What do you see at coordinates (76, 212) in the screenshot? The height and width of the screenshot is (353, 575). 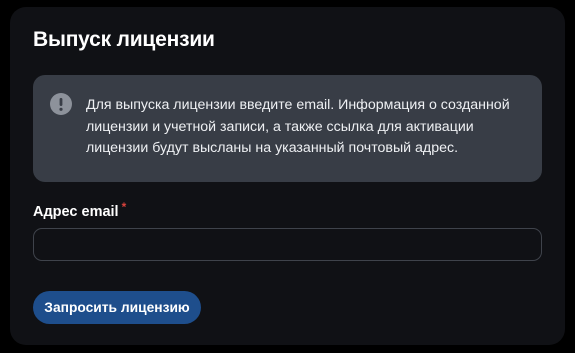 I see `email-label-text: Адрес email` at bounding box center [76, 212].